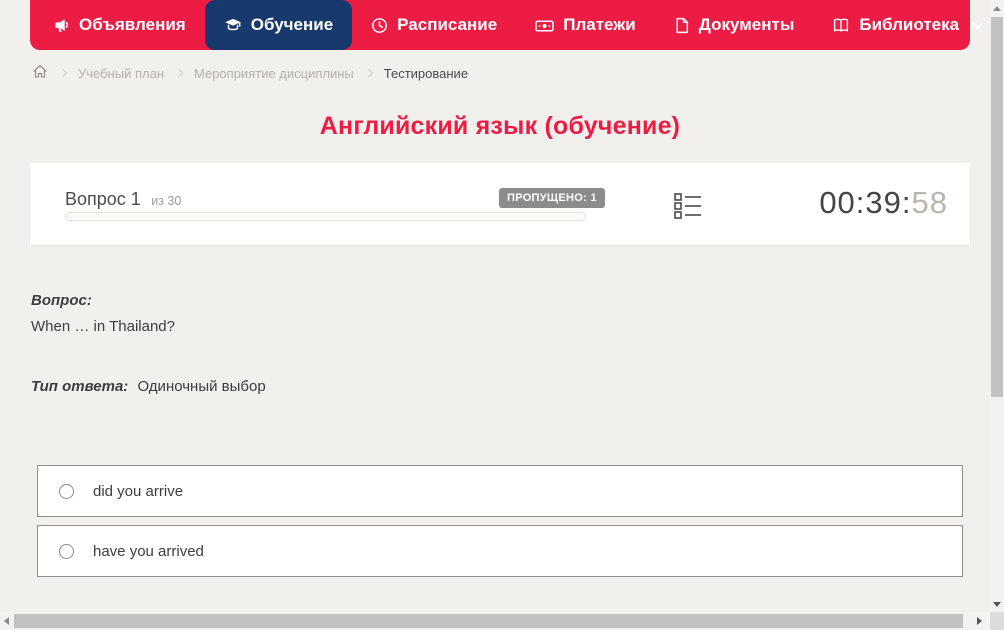 This screenshot has height=630, width=1004. Describe the element at coordinates (61, 300) in the screenshot. I see `question-label: Вопрос:` at that location.